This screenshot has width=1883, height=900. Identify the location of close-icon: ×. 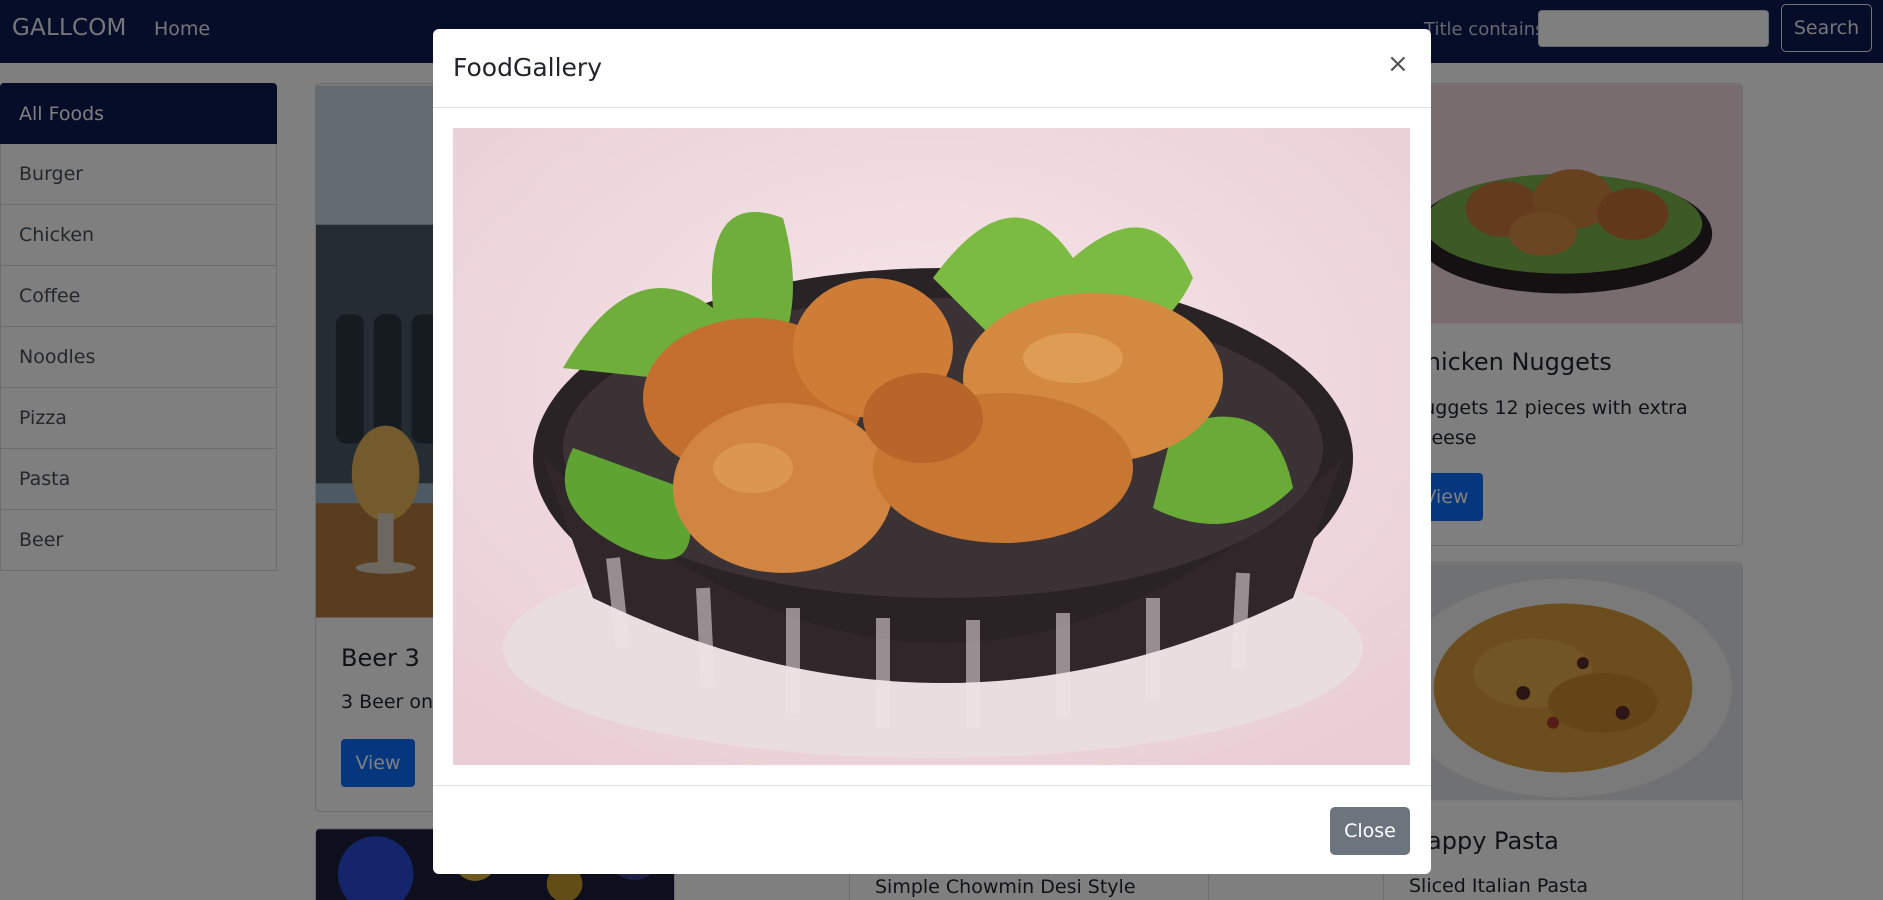
(1398, 64).